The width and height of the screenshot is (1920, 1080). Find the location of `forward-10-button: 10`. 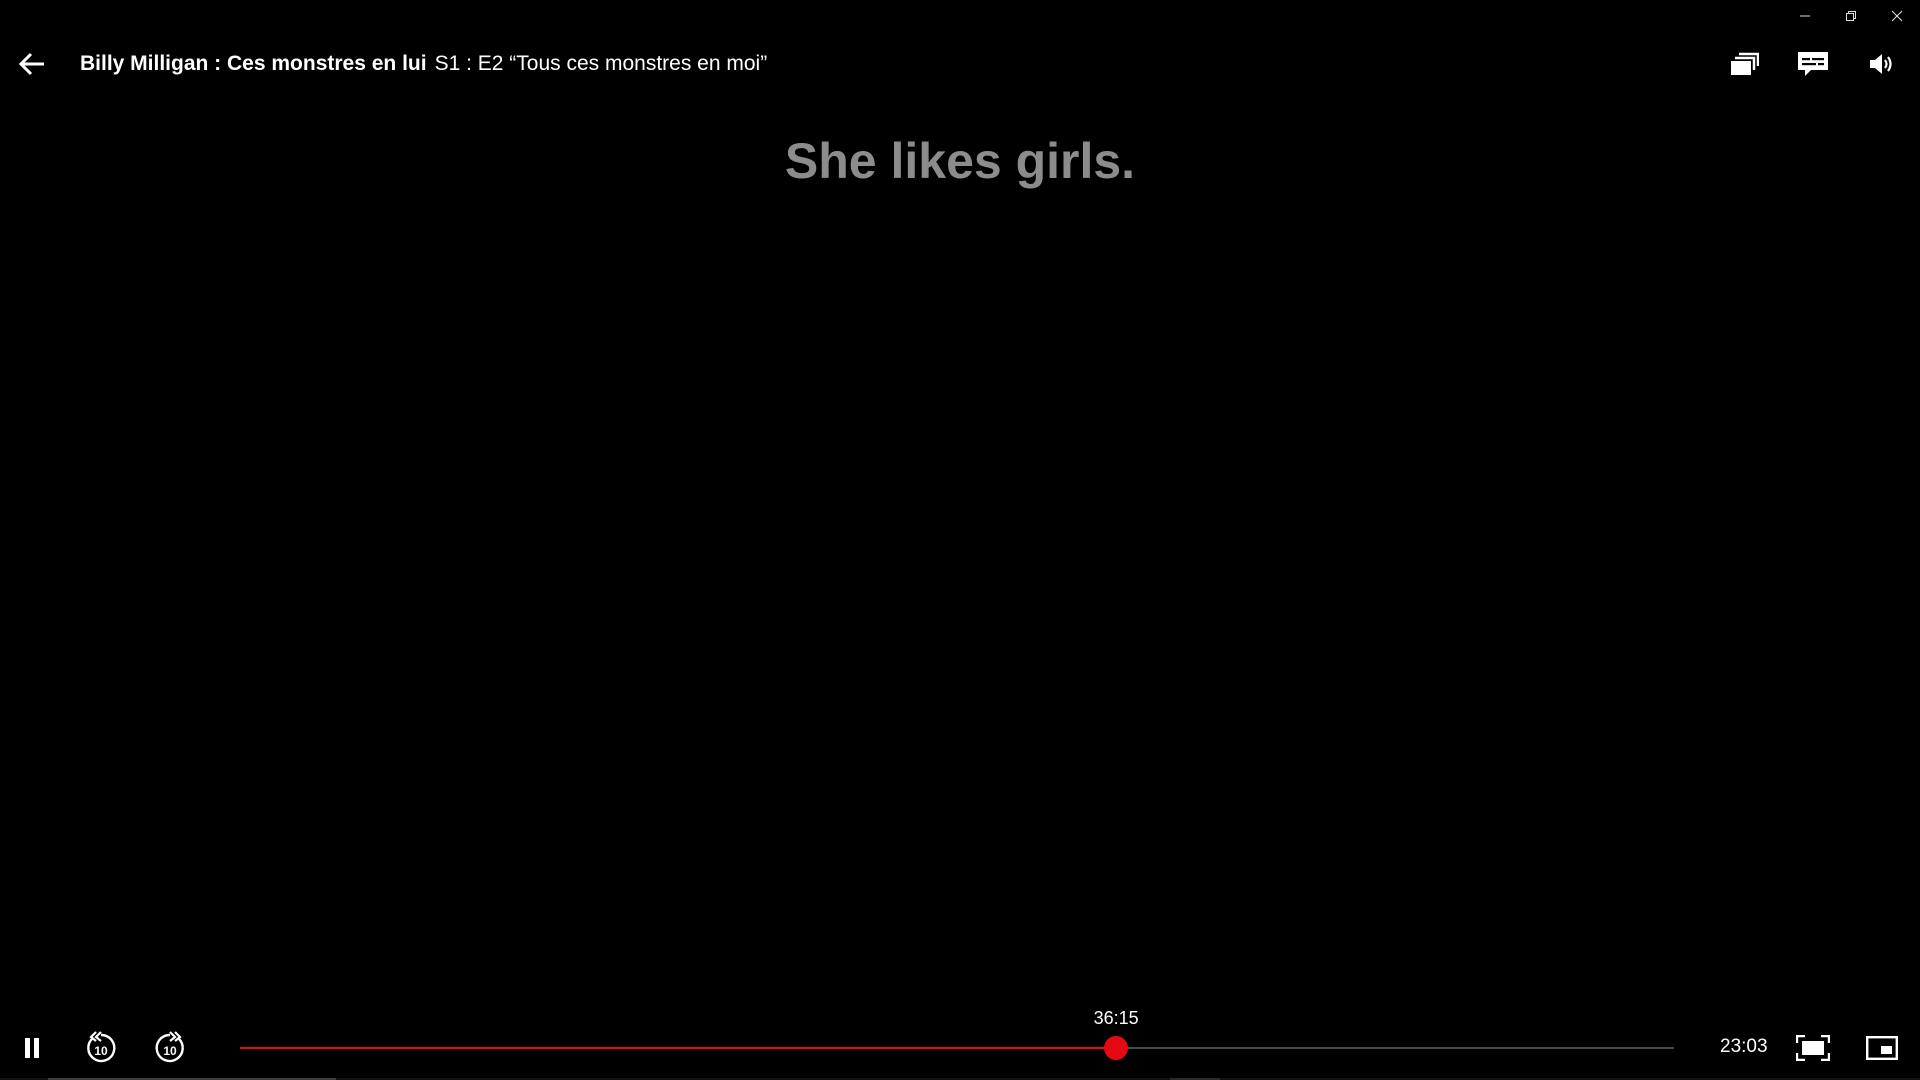

forward-10-button: 10 is located at coordinates (170, 1048).